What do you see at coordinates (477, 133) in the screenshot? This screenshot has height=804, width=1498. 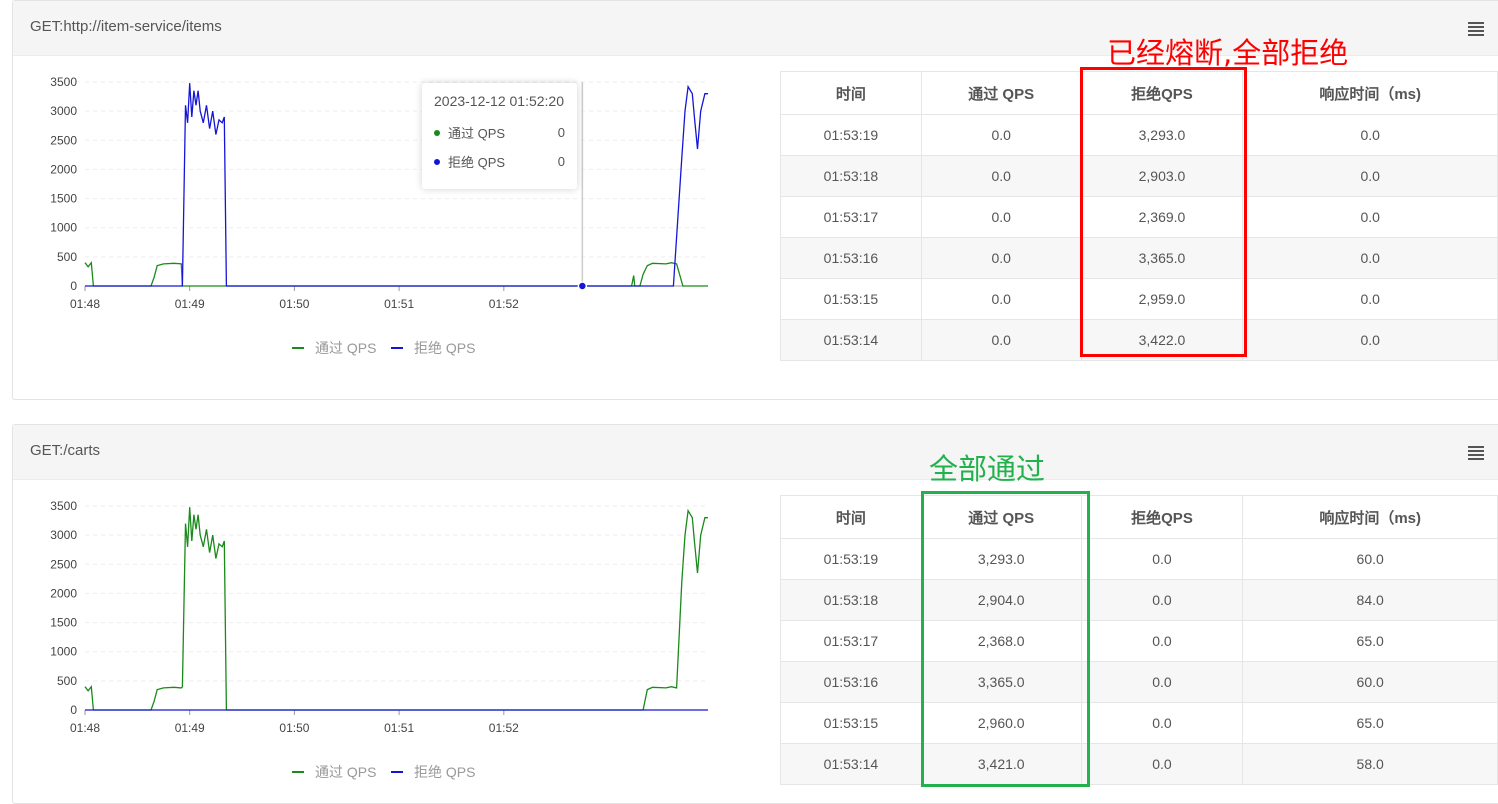 I see `tooltip-label: 通过 QPS` at bounding box center [477, 133].